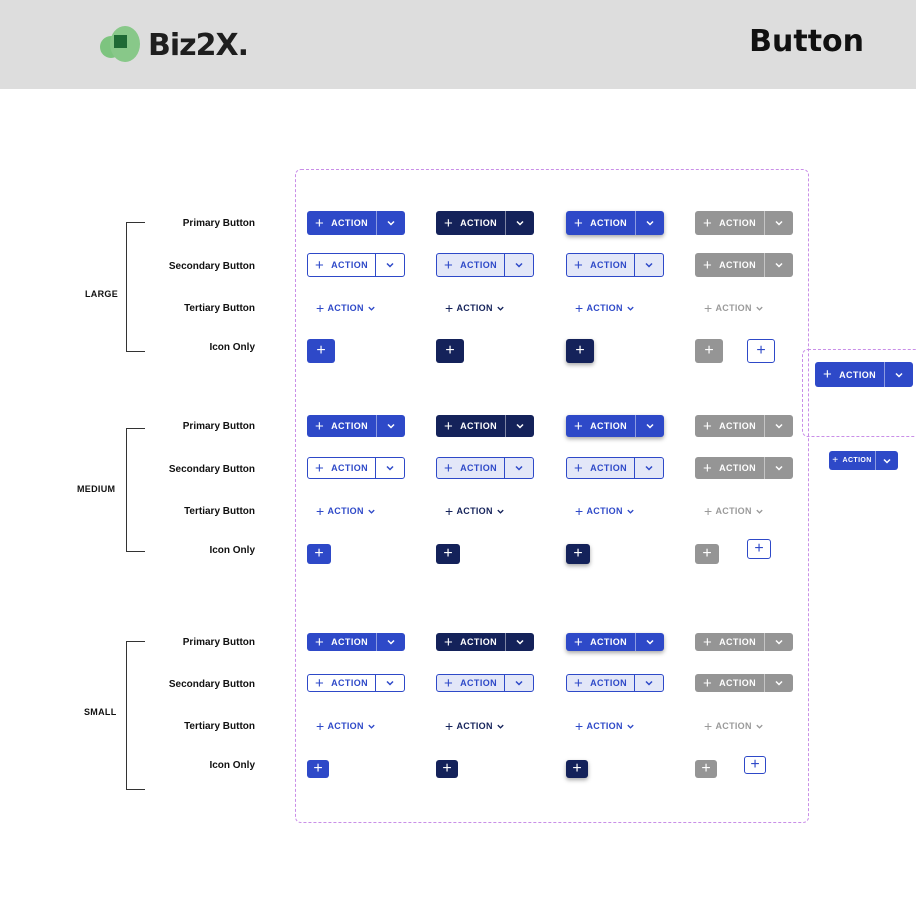  I want to click on tertiary-button-small-hover: + ACTION, so click(605, 726).